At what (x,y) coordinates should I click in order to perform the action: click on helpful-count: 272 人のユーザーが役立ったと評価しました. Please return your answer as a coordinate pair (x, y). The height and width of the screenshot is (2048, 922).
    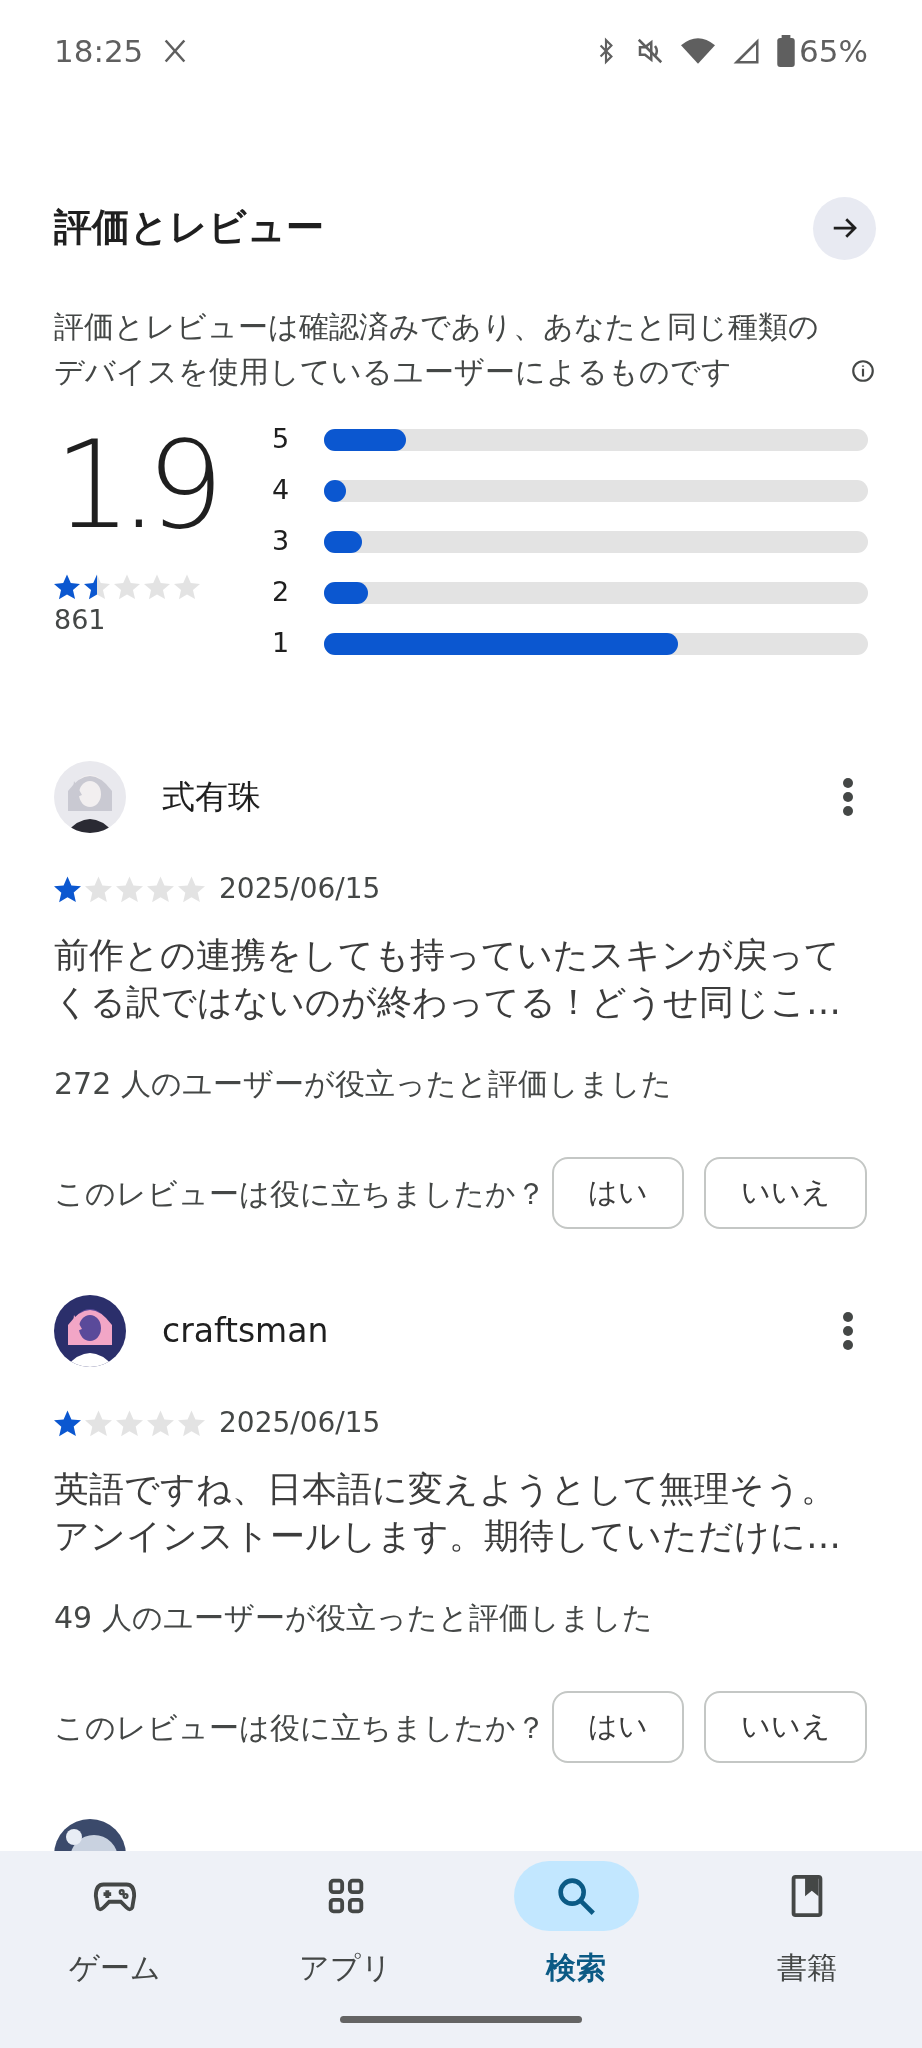
    Looking at the image, I should click on (363, 1084).